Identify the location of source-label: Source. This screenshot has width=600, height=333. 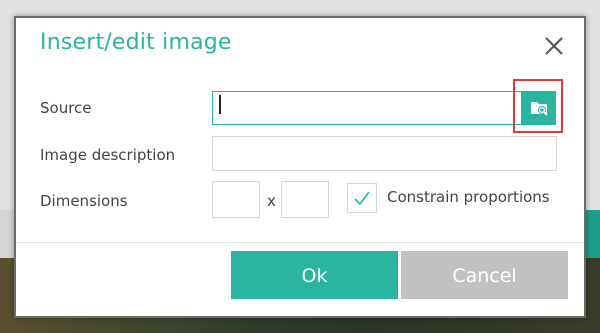
(66, 108).